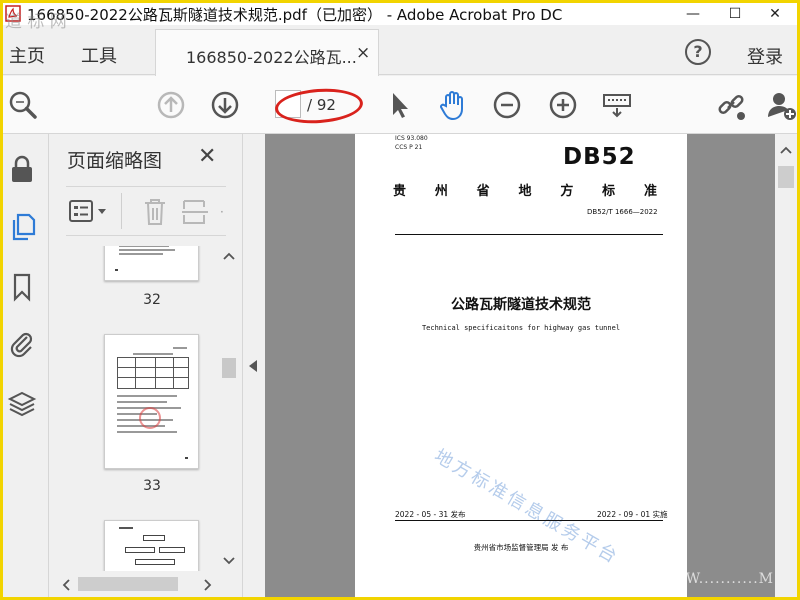 This screenshot has width=800, height=600. I want to click on zoom-in-icon, so click(563, 105).